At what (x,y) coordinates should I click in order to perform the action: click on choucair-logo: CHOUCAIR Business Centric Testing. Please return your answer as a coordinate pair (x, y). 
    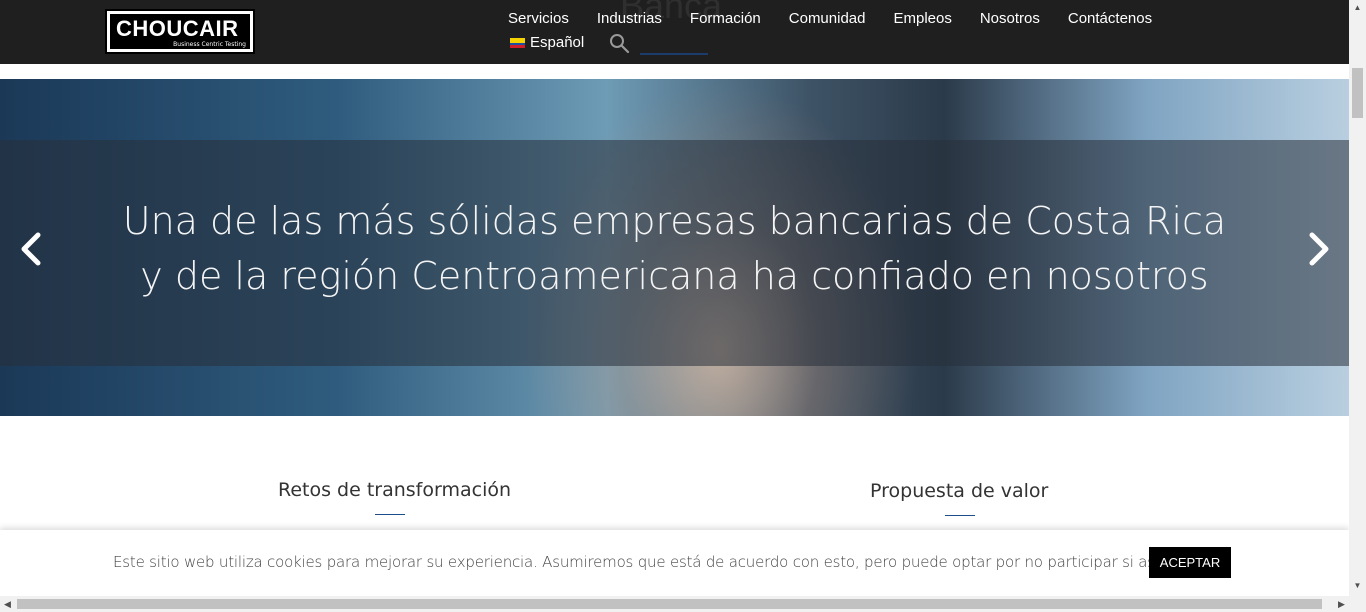
    Looking at the image, I should click on (180, 31).